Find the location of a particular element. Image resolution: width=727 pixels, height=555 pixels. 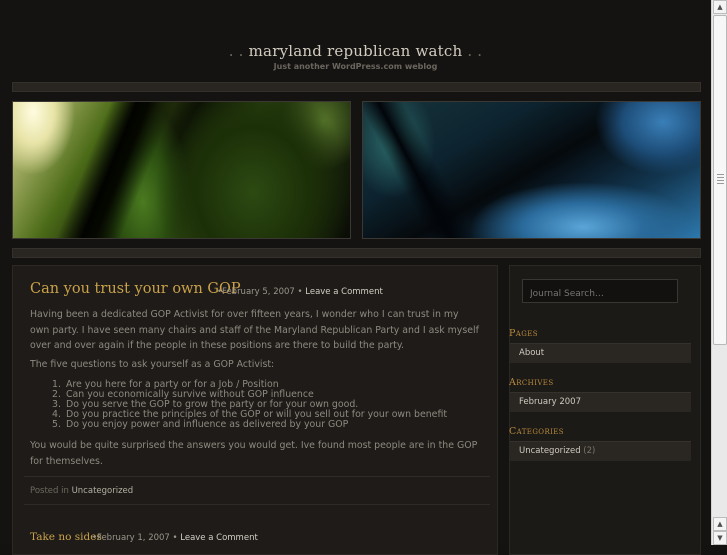

post-date: •February 1, 2007 is located at coordinates (131, 538).